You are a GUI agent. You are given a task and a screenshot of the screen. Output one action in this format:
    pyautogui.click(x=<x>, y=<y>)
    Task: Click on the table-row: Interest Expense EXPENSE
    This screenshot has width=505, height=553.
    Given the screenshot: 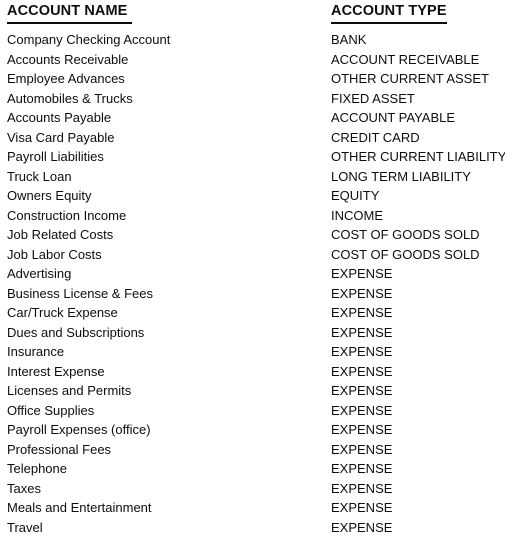 What is the action you would take?
    pyautogui.click(x=252, y=372)
    